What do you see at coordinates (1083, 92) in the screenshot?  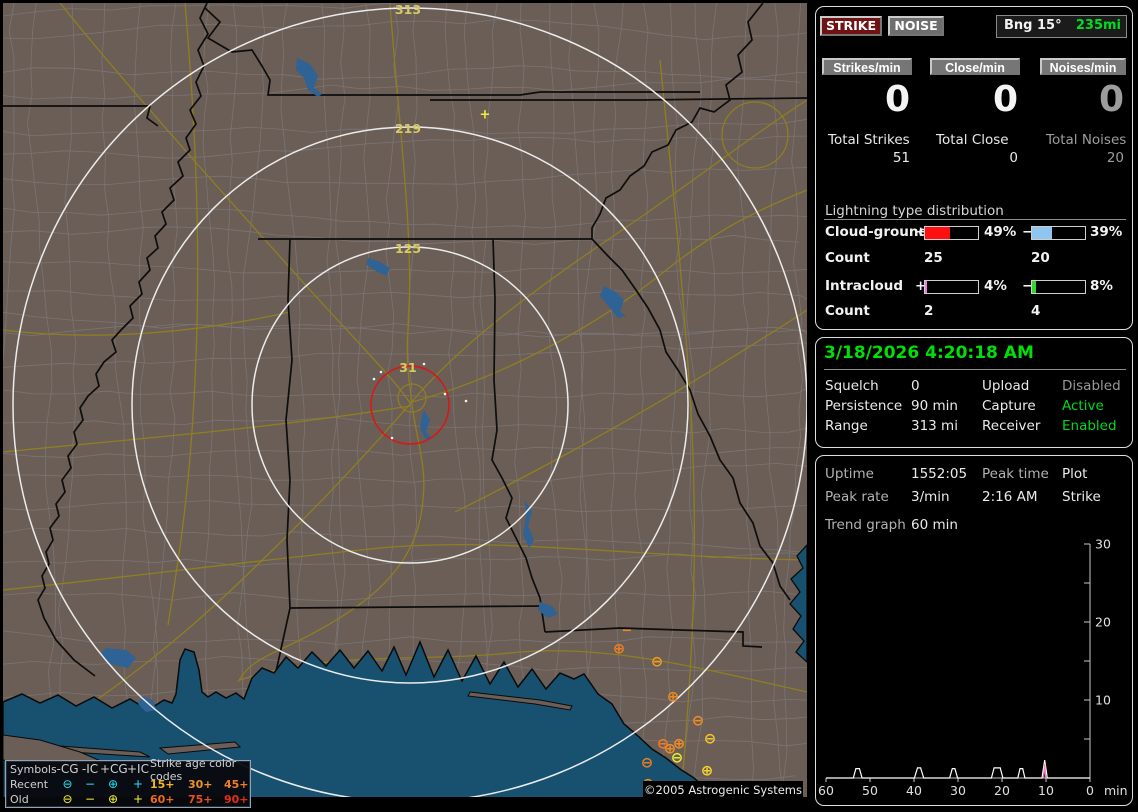 I see `noises-counter-column: Noises/min 0 Total Noises 20` at bounding box center [1083, 92].